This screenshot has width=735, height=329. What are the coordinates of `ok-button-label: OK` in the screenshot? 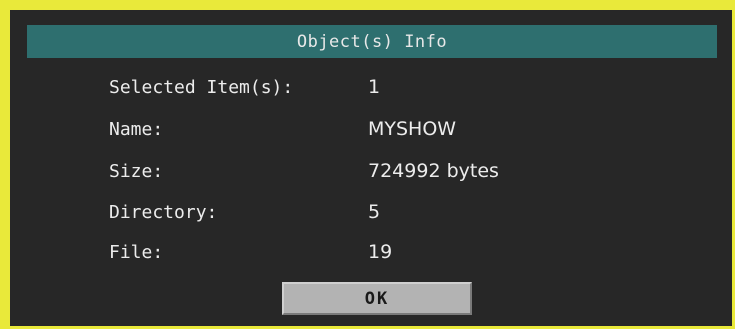 It's located at (377, 298).